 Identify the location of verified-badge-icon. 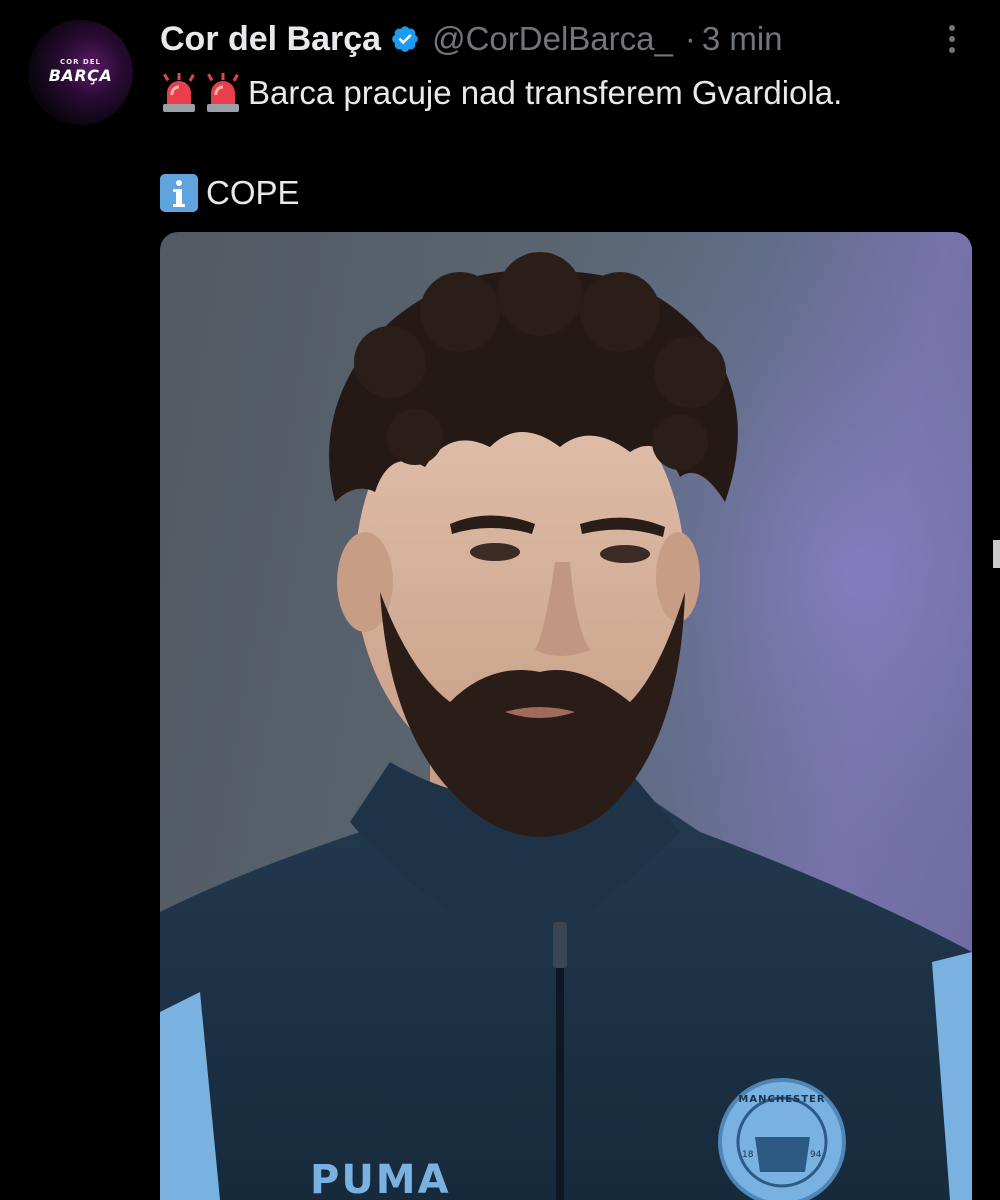
(405, 39).